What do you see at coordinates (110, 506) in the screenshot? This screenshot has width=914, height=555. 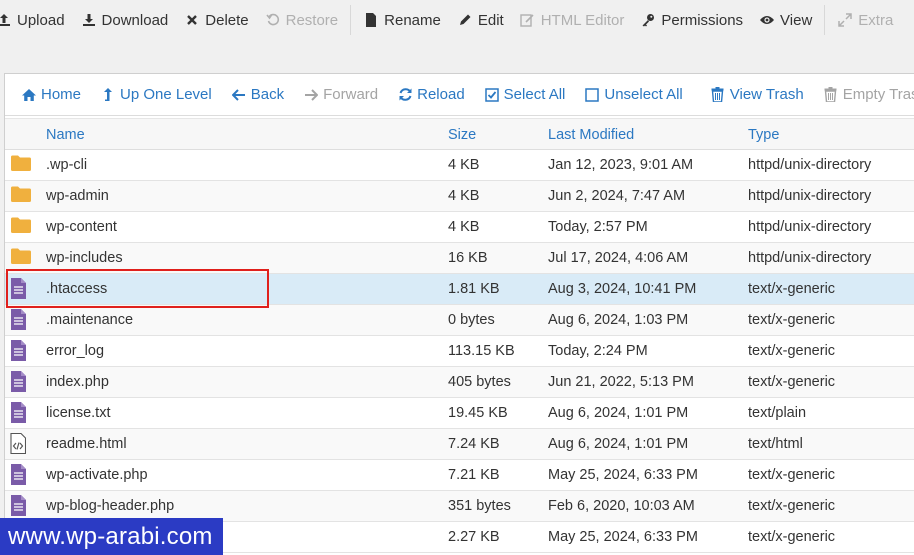 I see `file-name: wp-blog-header.php` at bounding box center [110, 506].